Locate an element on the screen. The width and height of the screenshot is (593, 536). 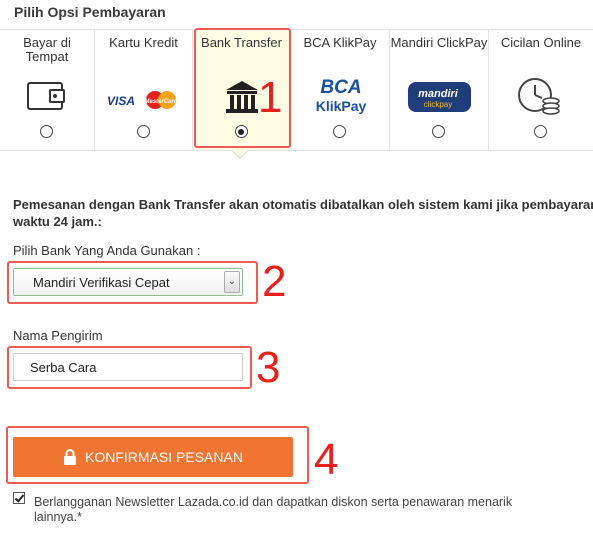
bca-klikpay-logo: BCA KlikPay is located at coordinates (340, 97).